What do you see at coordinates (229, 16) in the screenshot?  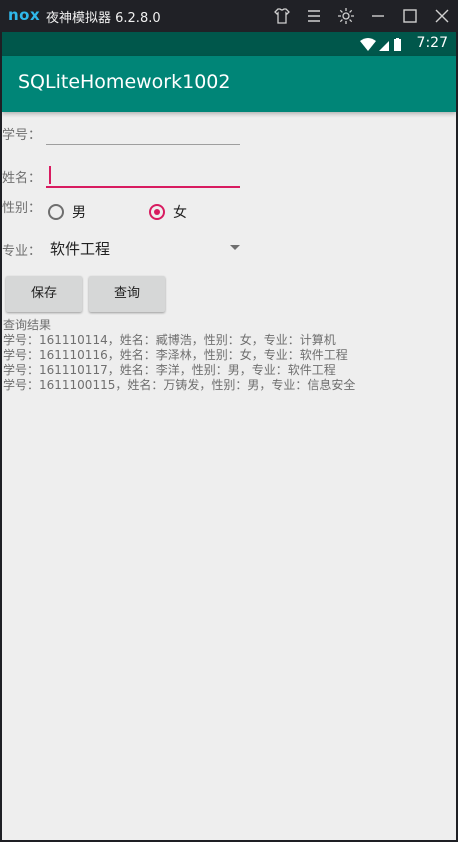 I see `emulator-title-bar: nox 夜神模拟器 6.2.8.0` at bounding box center [229, 16].